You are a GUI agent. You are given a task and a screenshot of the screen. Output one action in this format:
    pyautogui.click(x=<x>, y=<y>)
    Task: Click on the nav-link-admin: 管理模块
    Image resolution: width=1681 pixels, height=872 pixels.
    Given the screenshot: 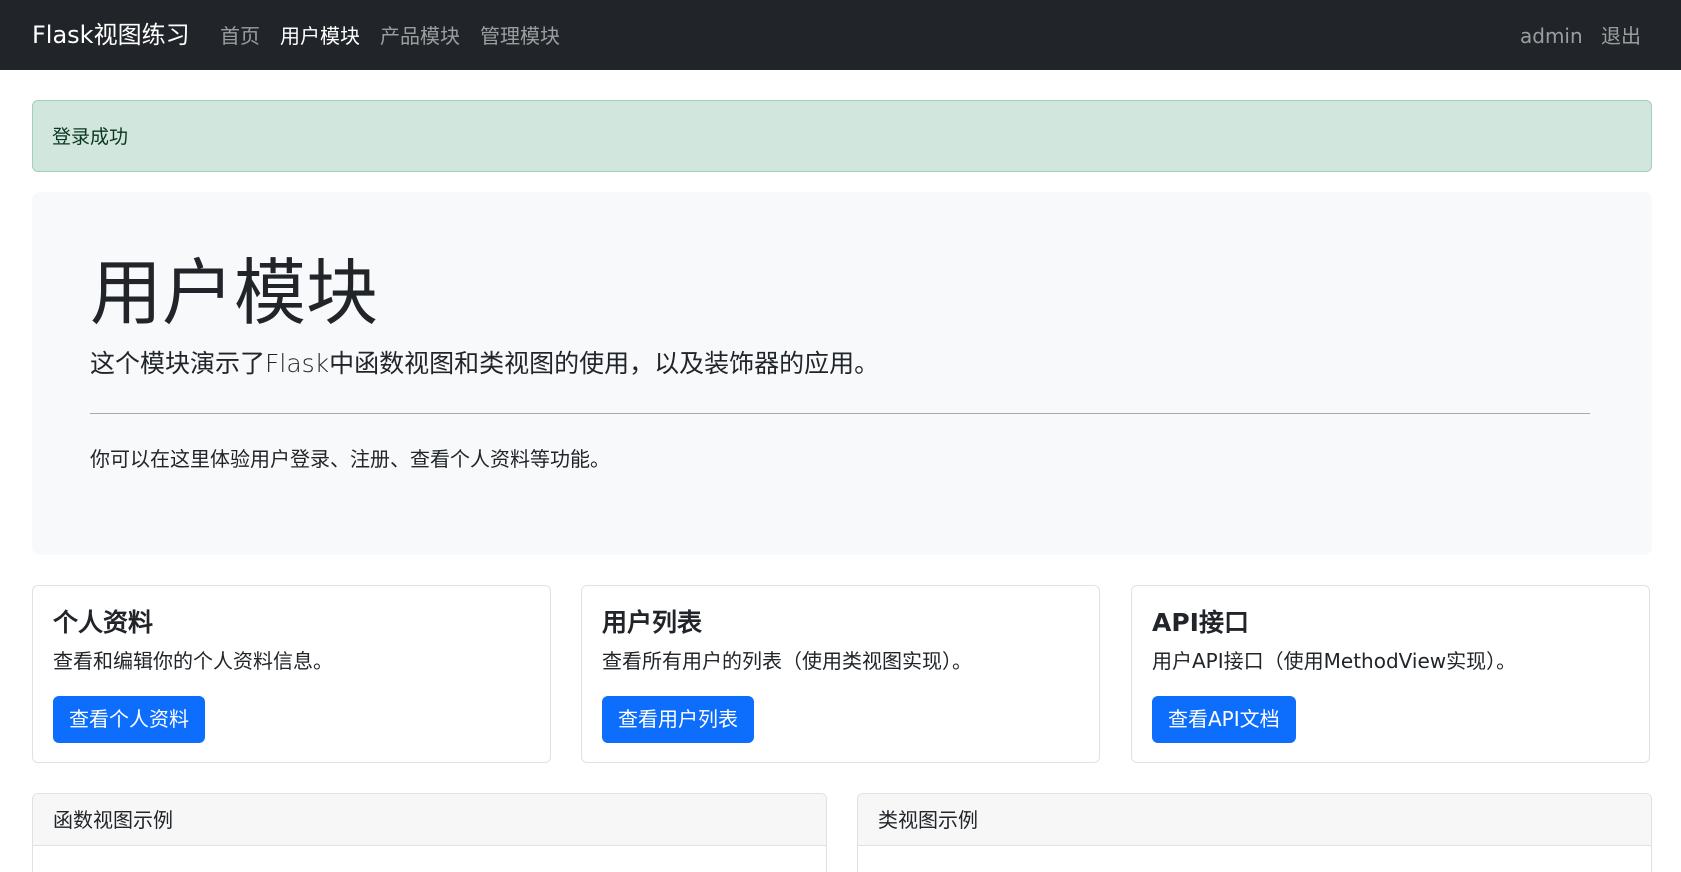 What is the action you would take?
    pyautogui.click(x=520, y=36)
    